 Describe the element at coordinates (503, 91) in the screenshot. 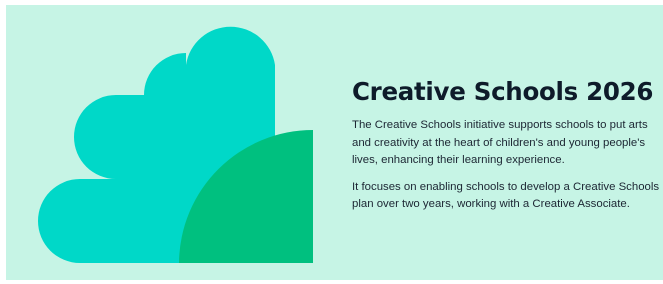

I see `banner-title: Creative Schools 2026` at that location.